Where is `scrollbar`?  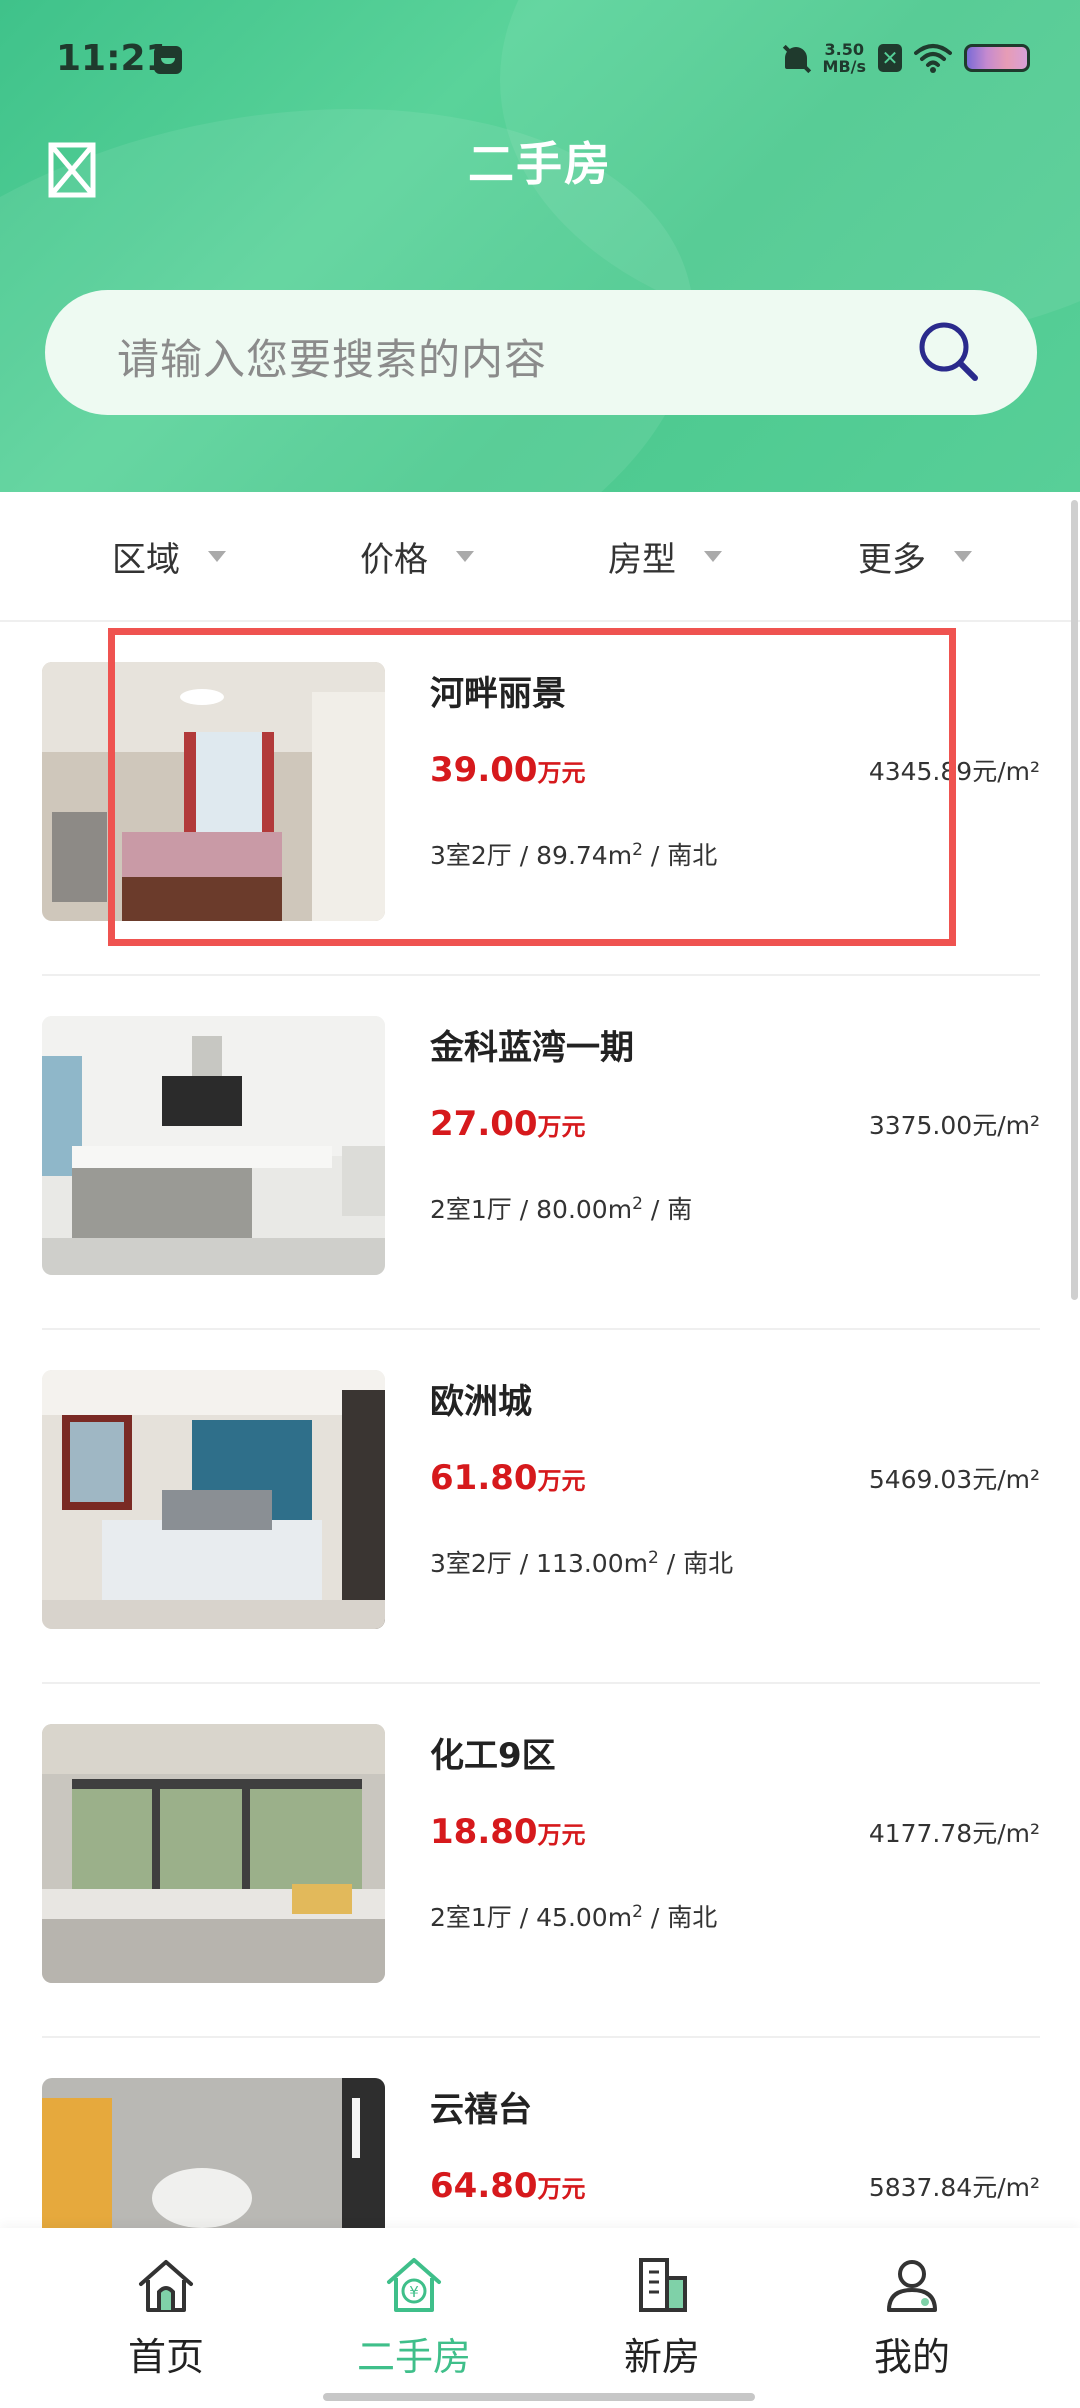 scrollbar is located at coordinates (1074, 900).